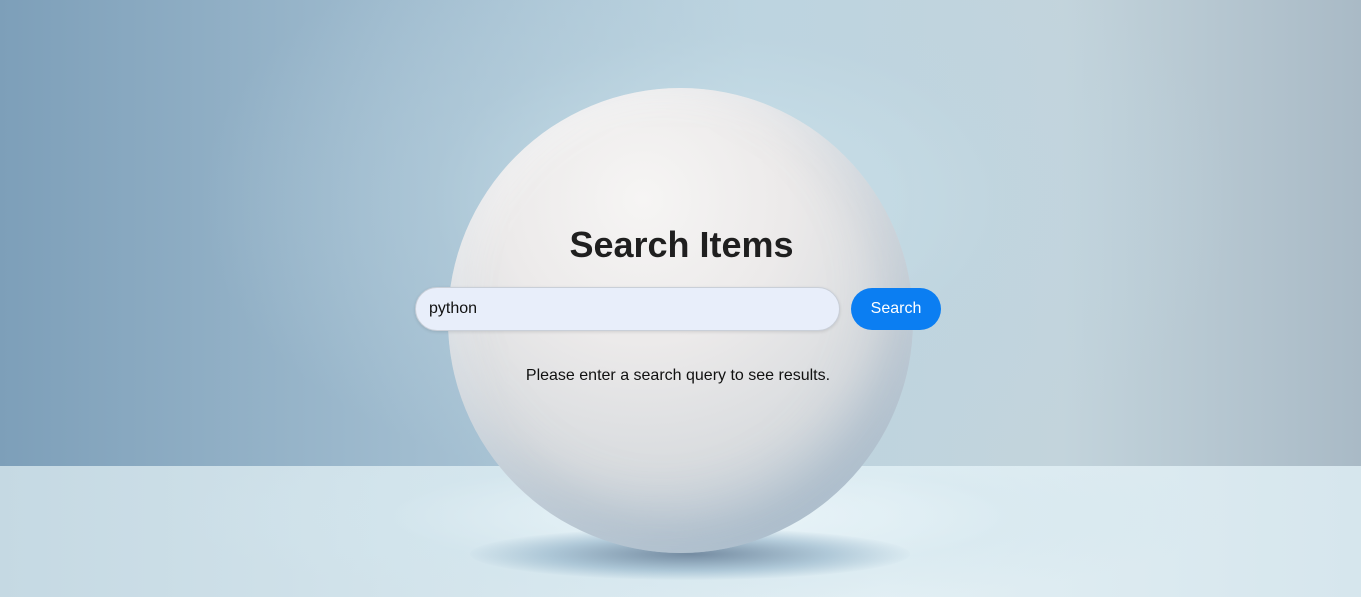 The height and width of the screenshot is (597, 1361). Describe the element at coordinates (627, 309) in the screenshot. I see `search-input` at that location.